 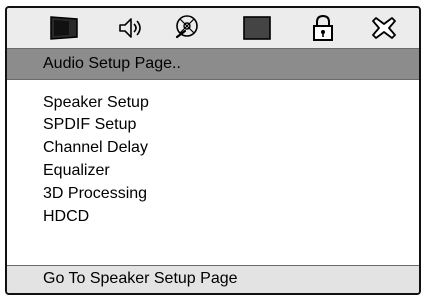 I want to click on padlock-icon, so click(x=323, y=27).